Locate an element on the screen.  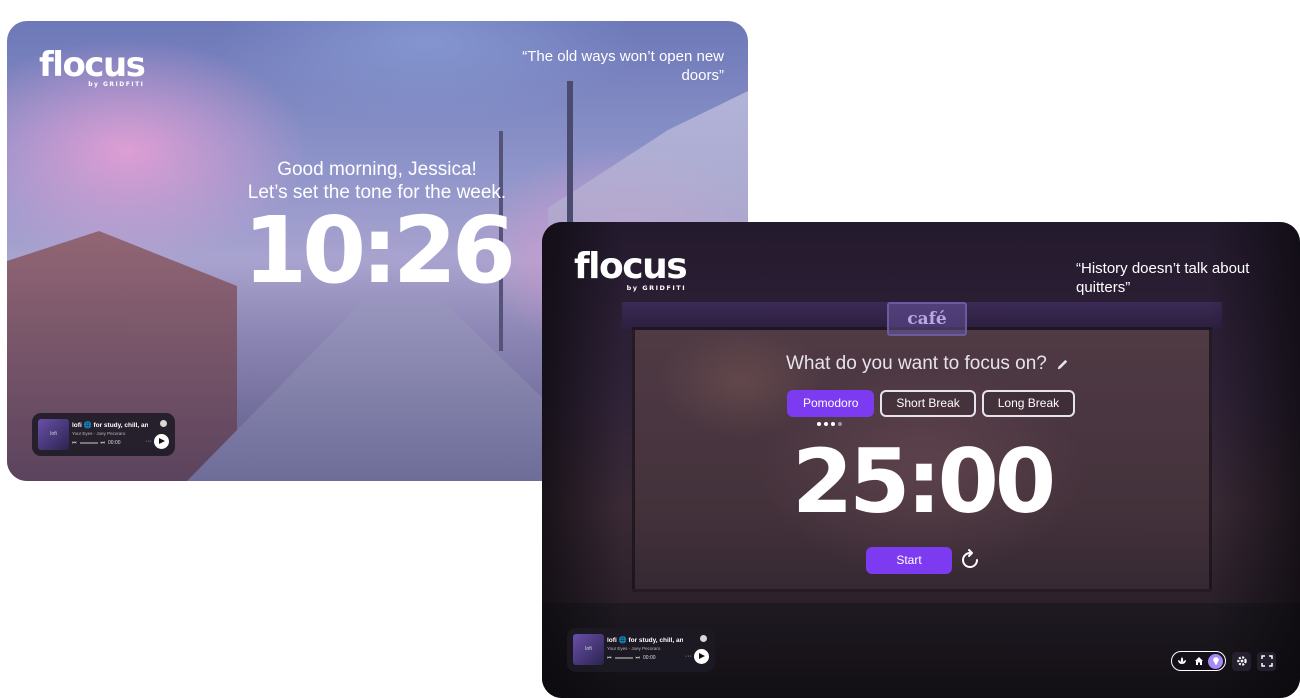
fullscreen-button is located at coordinates (1266, 661).